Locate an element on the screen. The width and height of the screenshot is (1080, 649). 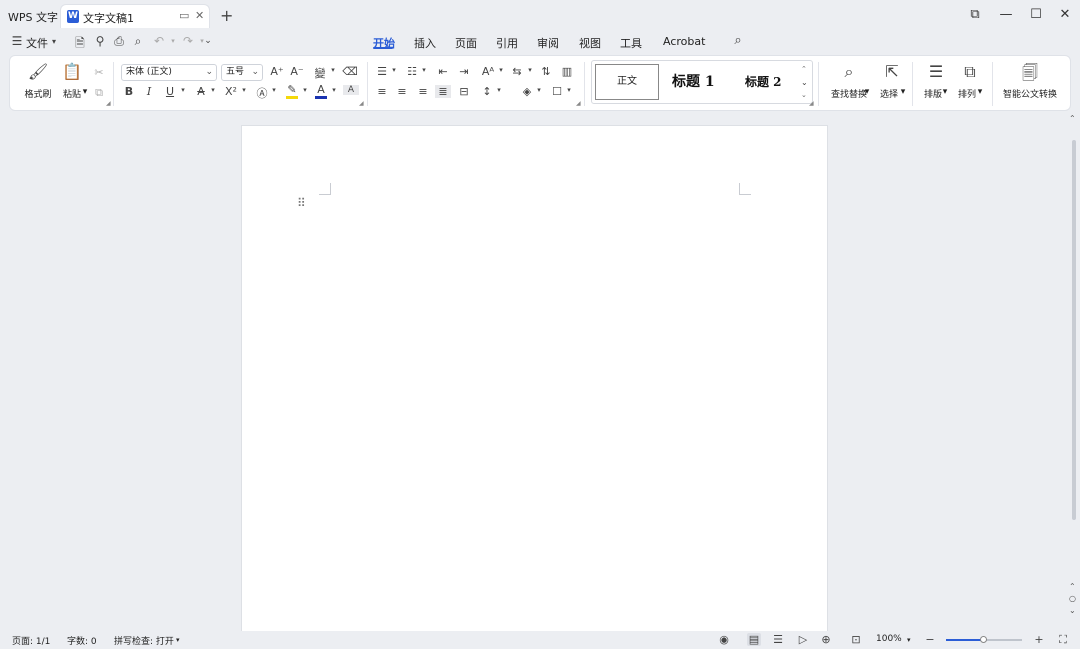
cut-icon: ✂ is located at coordinates (99, 72).